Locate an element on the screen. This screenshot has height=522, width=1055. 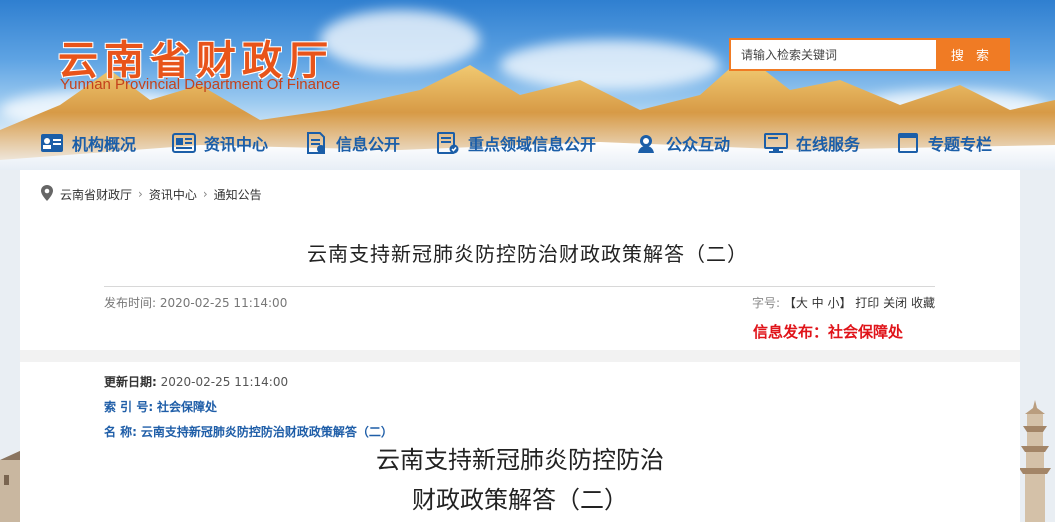
publish-time-label: 发布时间: is located at coordinates (130, 303).